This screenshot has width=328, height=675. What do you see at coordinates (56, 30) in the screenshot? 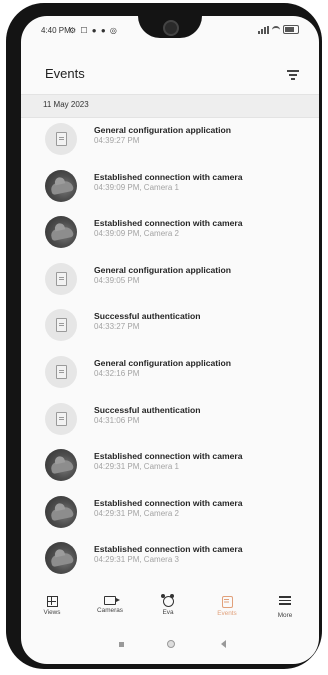
I see `status-time: 4:40 PM` at bounding box center [56, 30].